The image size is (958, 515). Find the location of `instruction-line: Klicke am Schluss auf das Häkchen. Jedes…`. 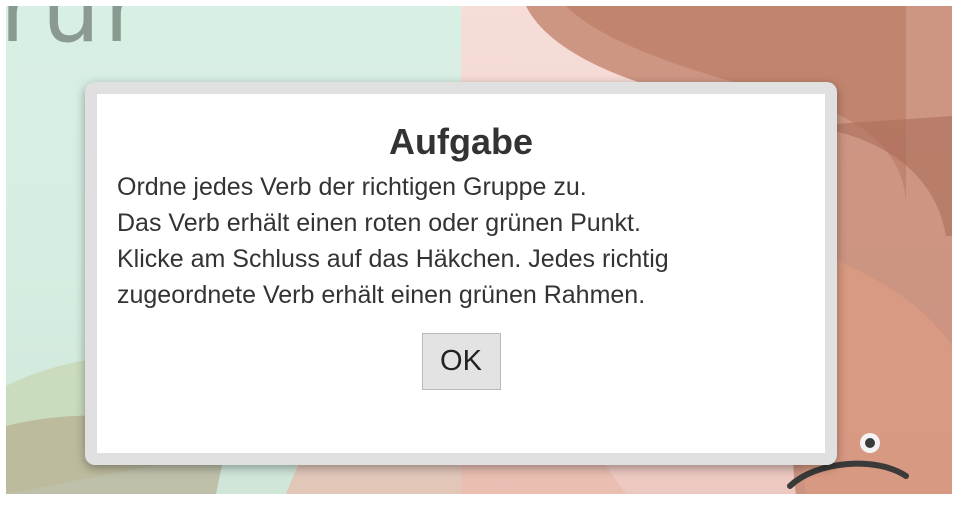

instruction-line: Klicke am Schluss auf das Häkchen. Jedes… is located at coordinates (393, 259).